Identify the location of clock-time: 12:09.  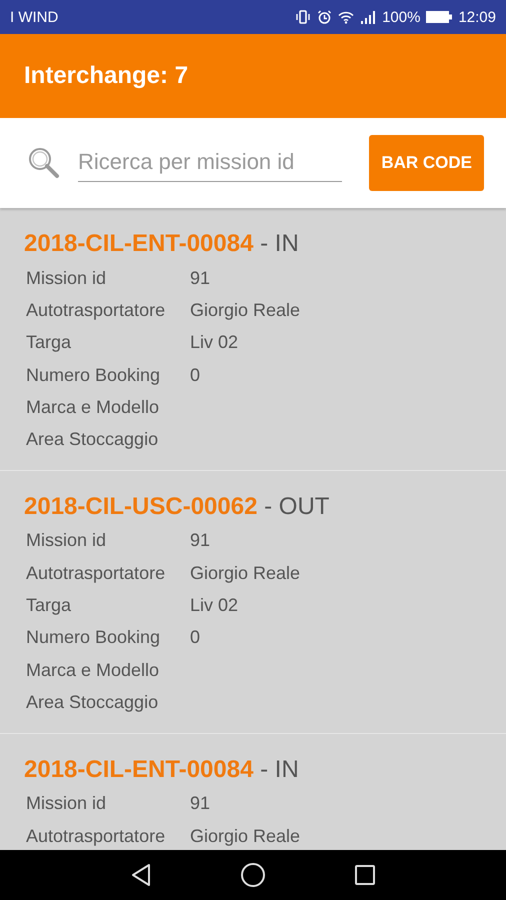
(477, 17).